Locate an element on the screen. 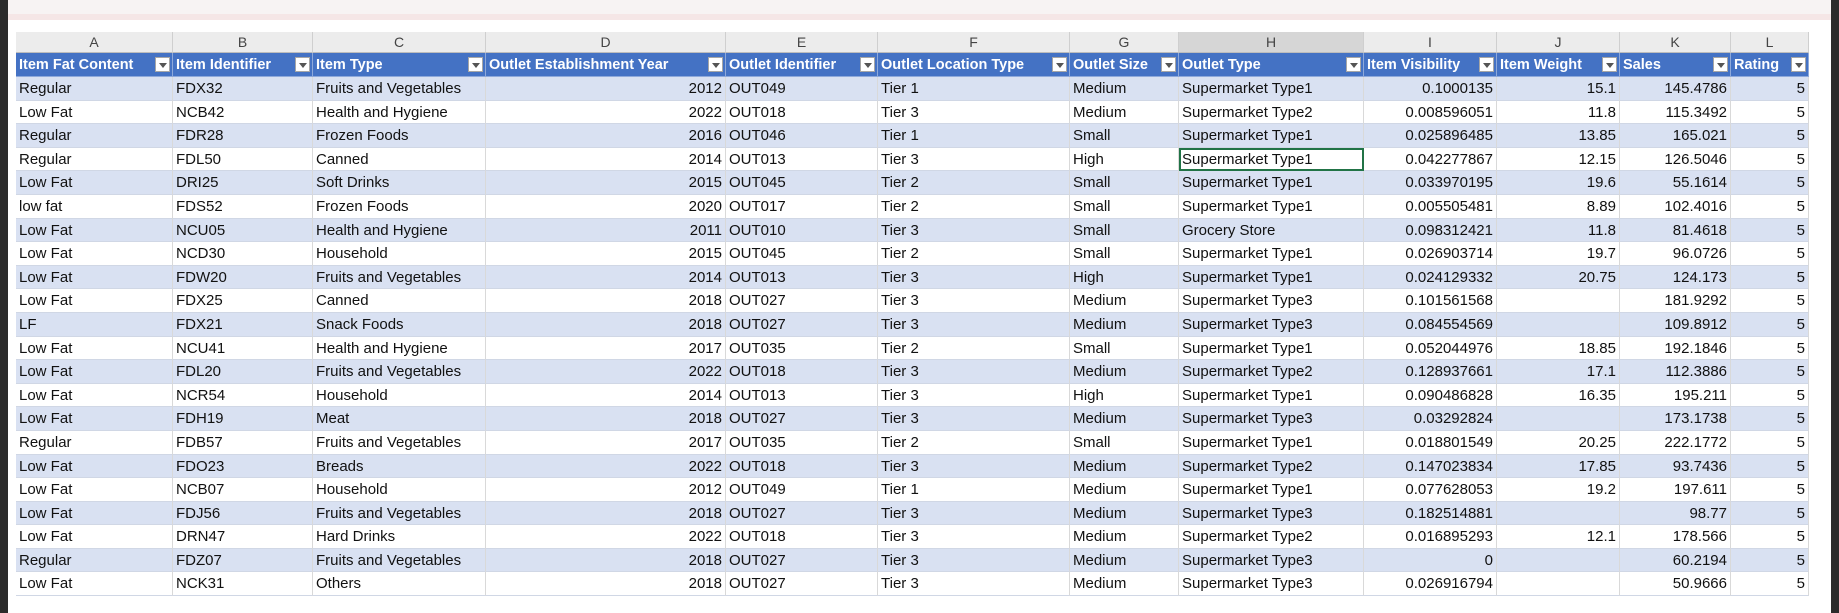 Image resolution: width=1839 pixels, height=613 pixels. table-cell: 0.182514881 is located at coordinates (1430, 513).